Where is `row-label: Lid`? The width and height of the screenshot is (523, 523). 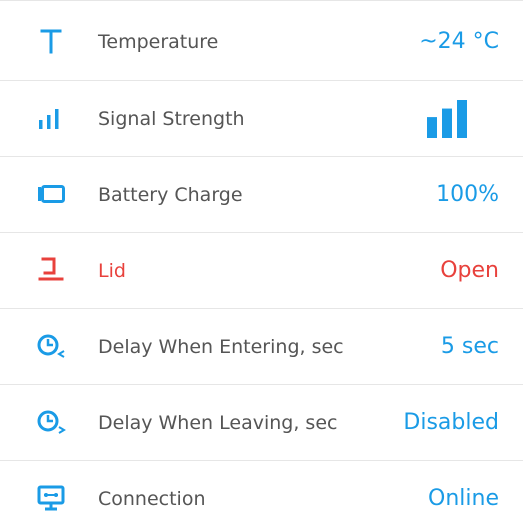
row-label: Lid is located at coordinates (112, 271).